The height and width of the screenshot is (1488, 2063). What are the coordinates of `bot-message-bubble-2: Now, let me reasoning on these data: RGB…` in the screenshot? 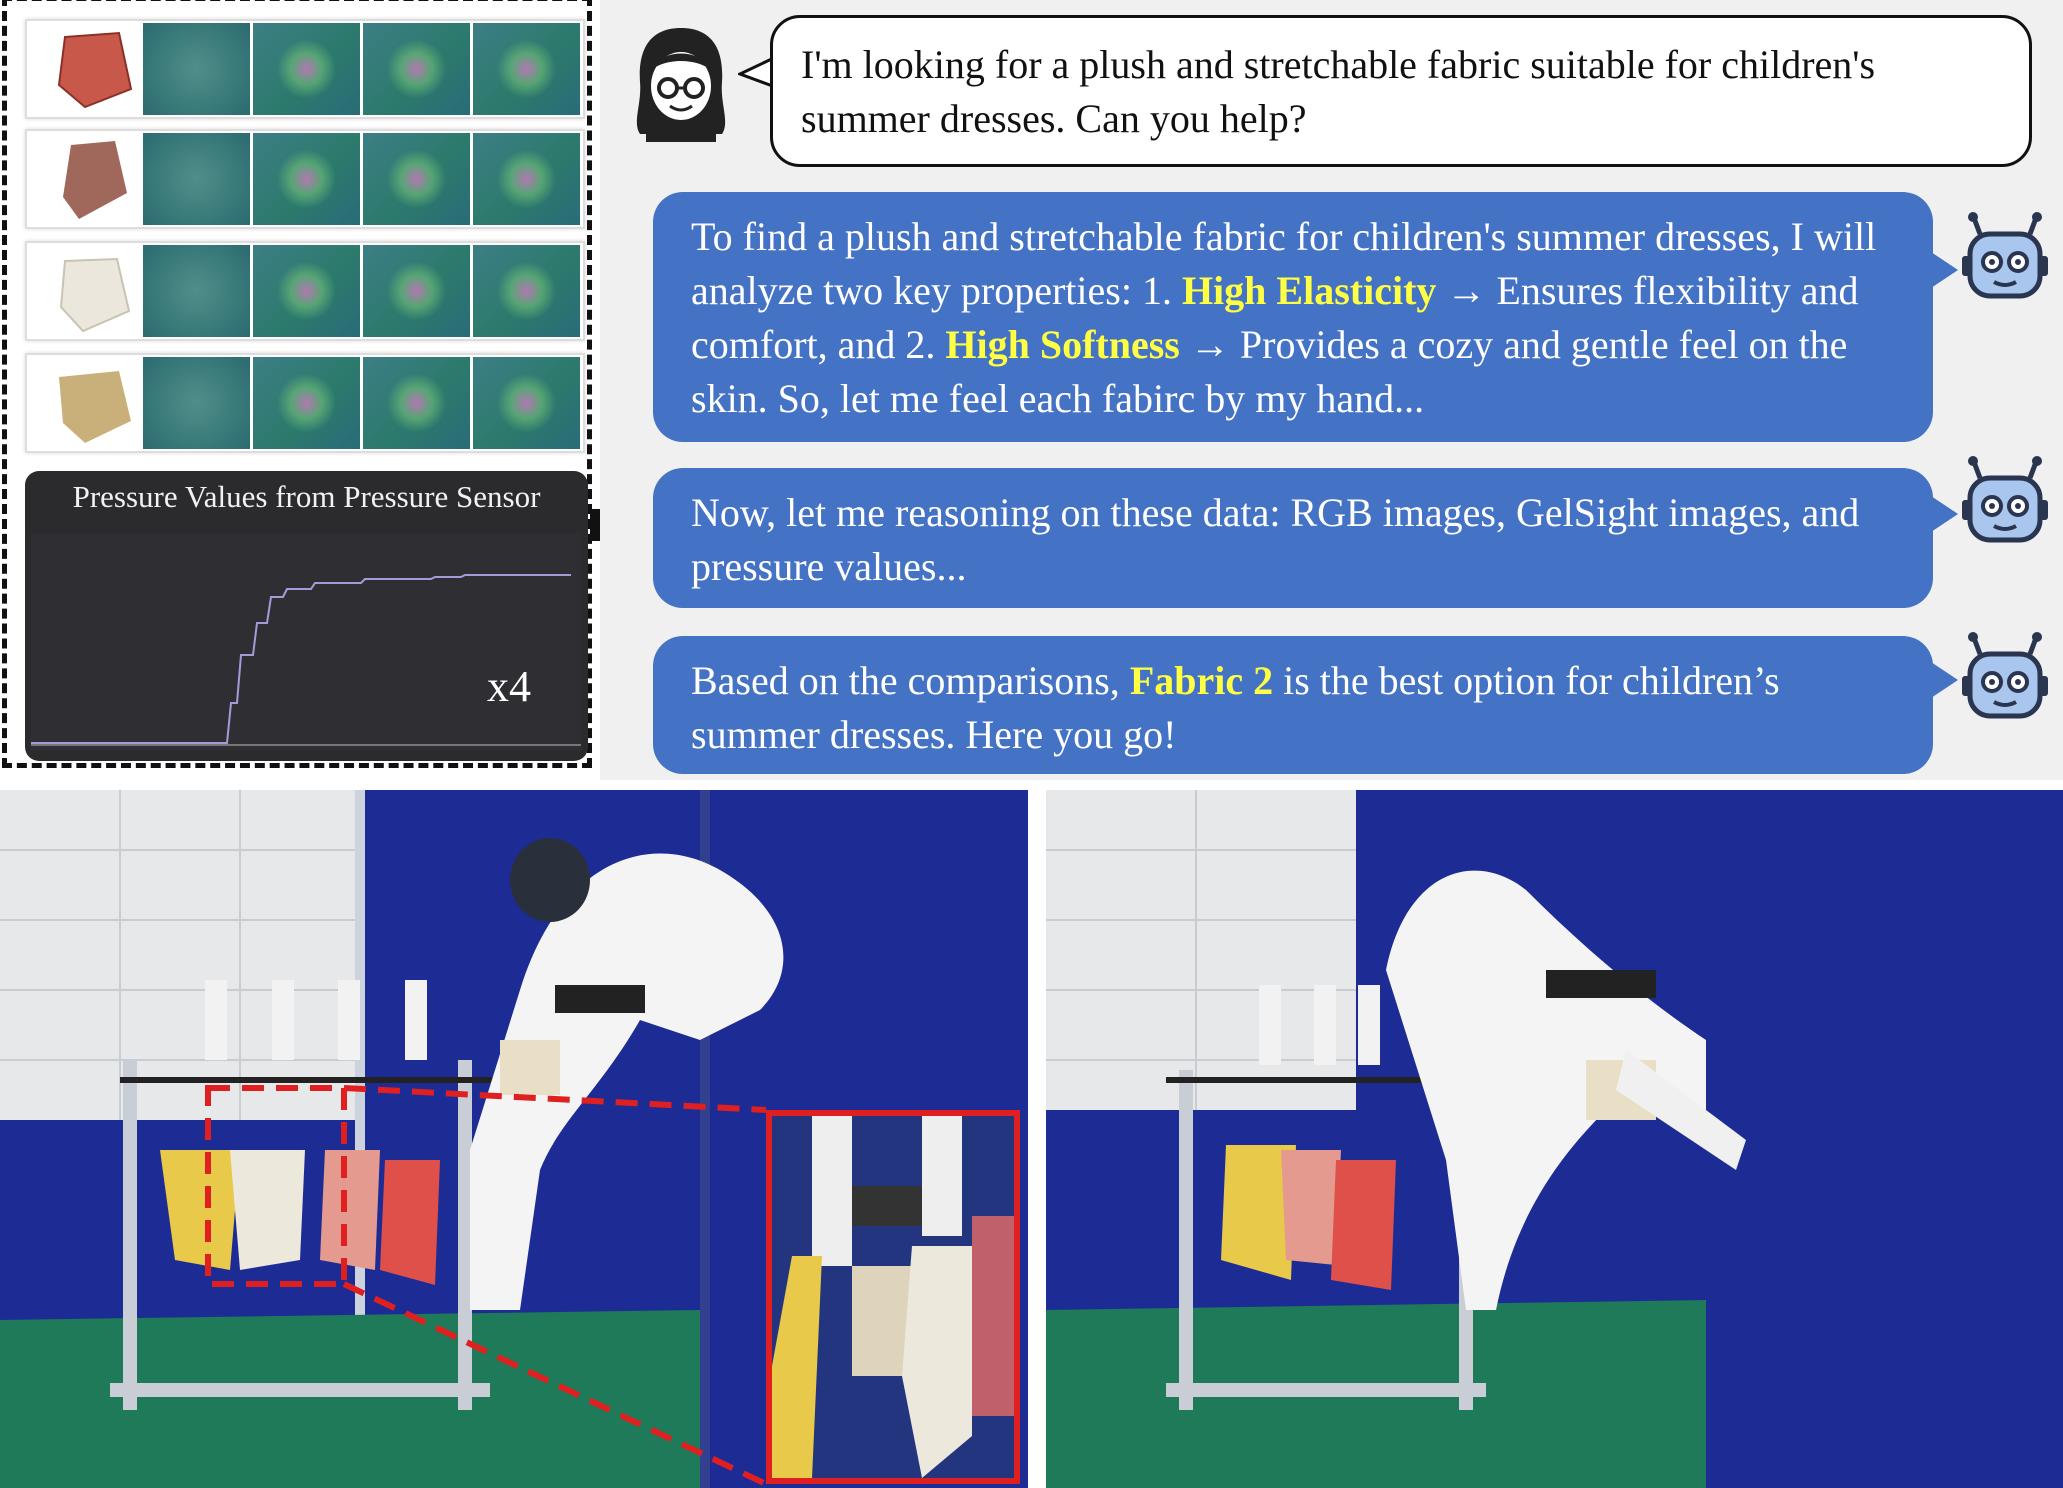 It's located at (1293, 538).